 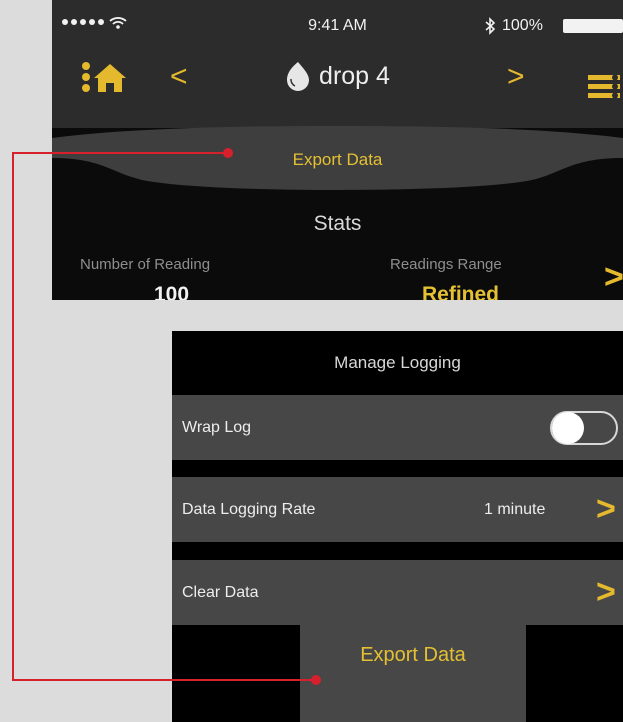 What do you see at coordinates (220, 592) in the screenshot?
I see `clear-data-label: Clear Data` at bounding box center [220, 592].